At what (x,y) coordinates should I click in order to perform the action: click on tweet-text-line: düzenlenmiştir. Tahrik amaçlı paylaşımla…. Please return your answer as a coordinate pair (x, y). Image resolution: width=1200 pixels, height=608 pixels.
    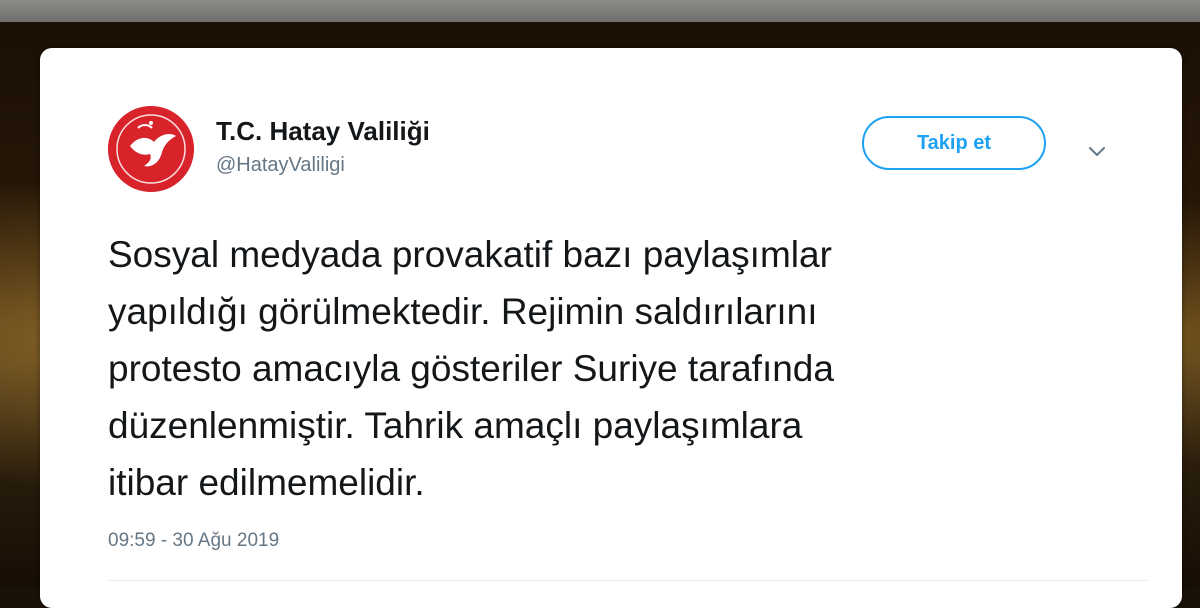
    Looking at the image, I should click on (455, 425).